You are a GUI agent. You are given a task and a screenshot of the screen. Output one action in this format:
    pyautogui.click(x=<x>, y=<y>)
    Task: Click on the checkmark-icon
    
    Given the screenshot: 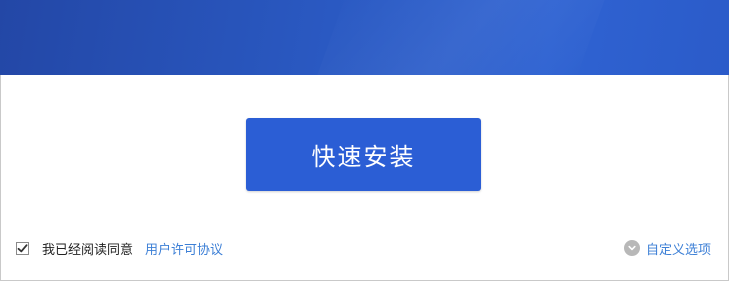 What is the action you would take?
    pyautogui.click(x=22, y=247)
    